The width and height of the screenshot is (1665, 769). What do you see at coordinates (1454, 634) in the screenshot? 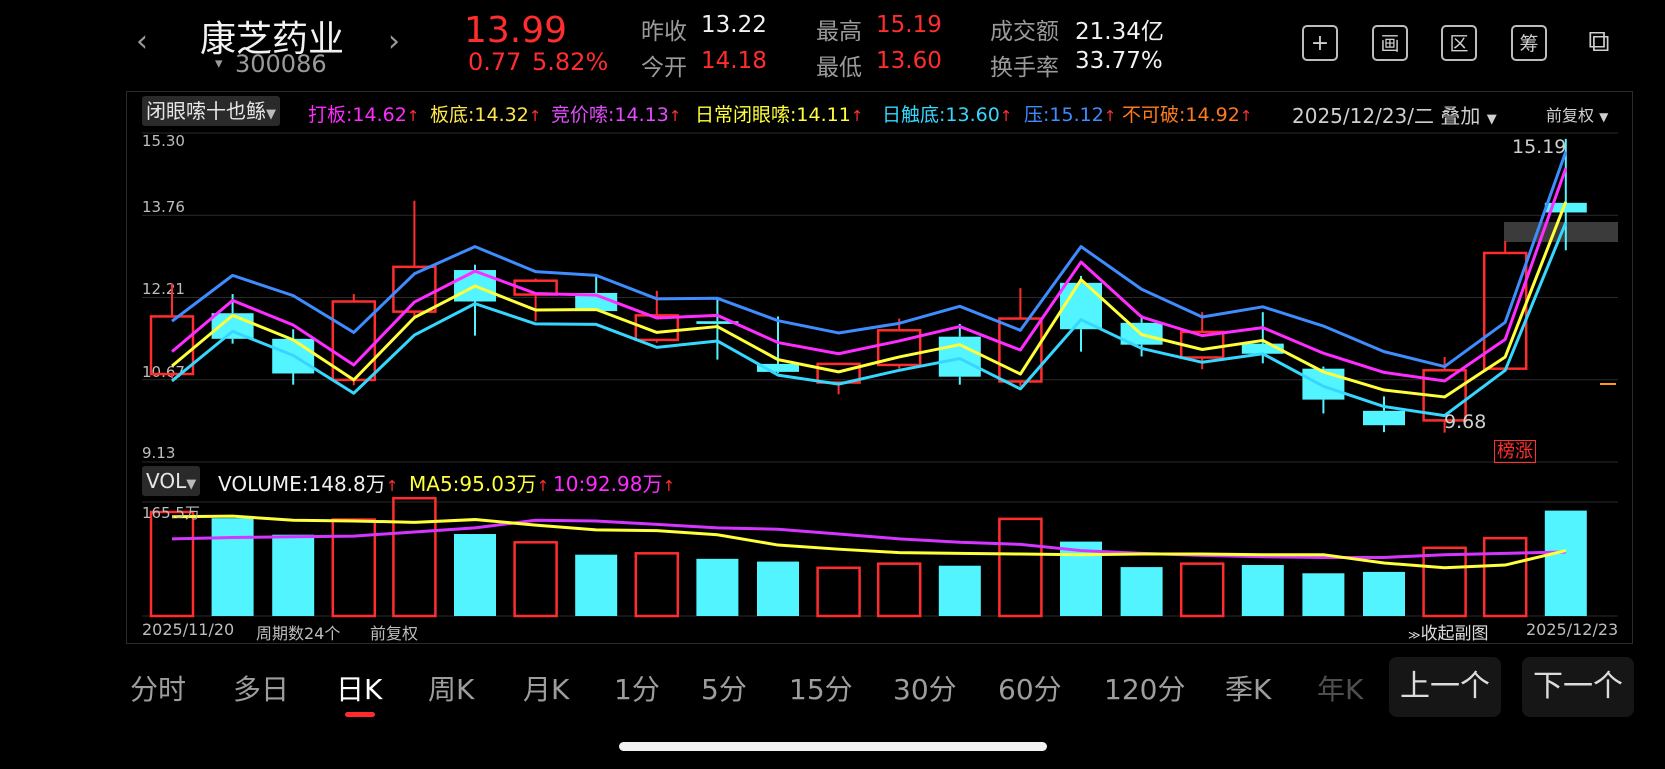
I see `collapse-subchart-label: 收起副图` at bounding box center [1454, 634].